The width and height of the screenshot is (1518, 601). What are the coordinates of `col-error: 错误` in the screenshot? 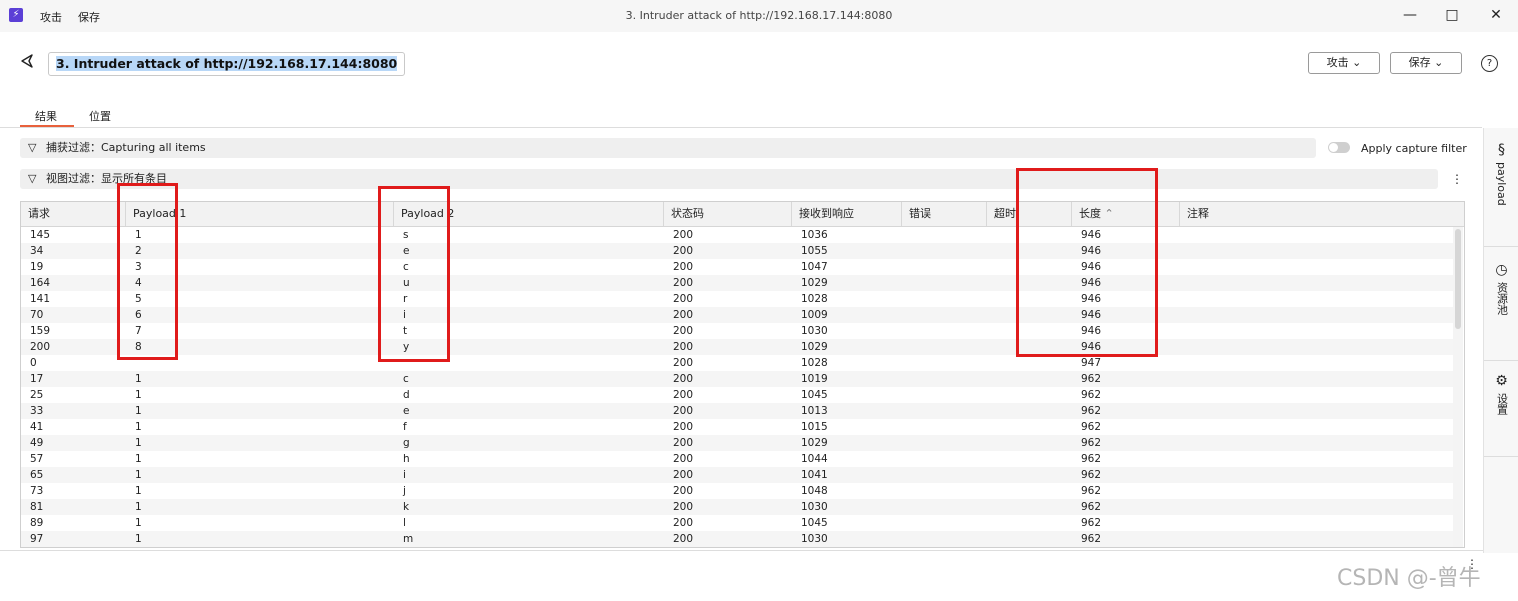 It's located at (944, 214).